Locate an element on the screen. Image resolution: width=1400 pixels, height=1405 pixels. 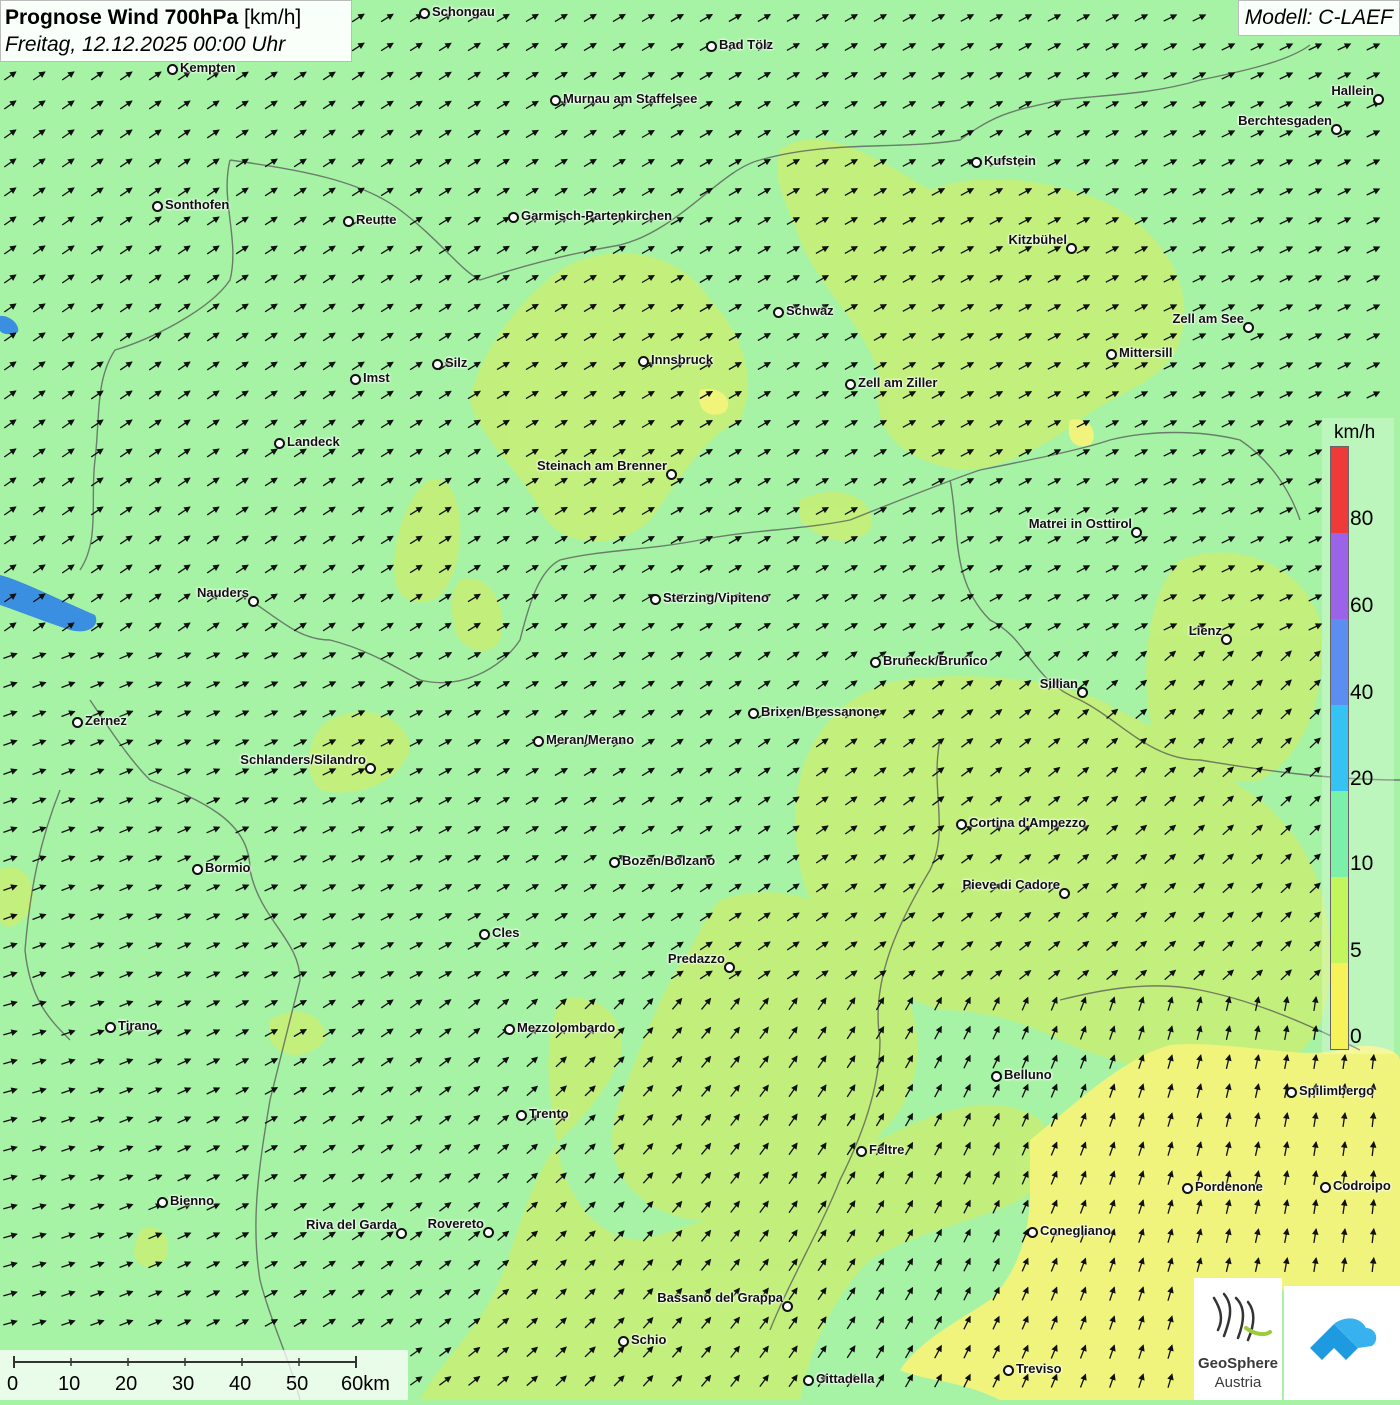
legend-unit: km/h is located at coordinates (1355, 432).